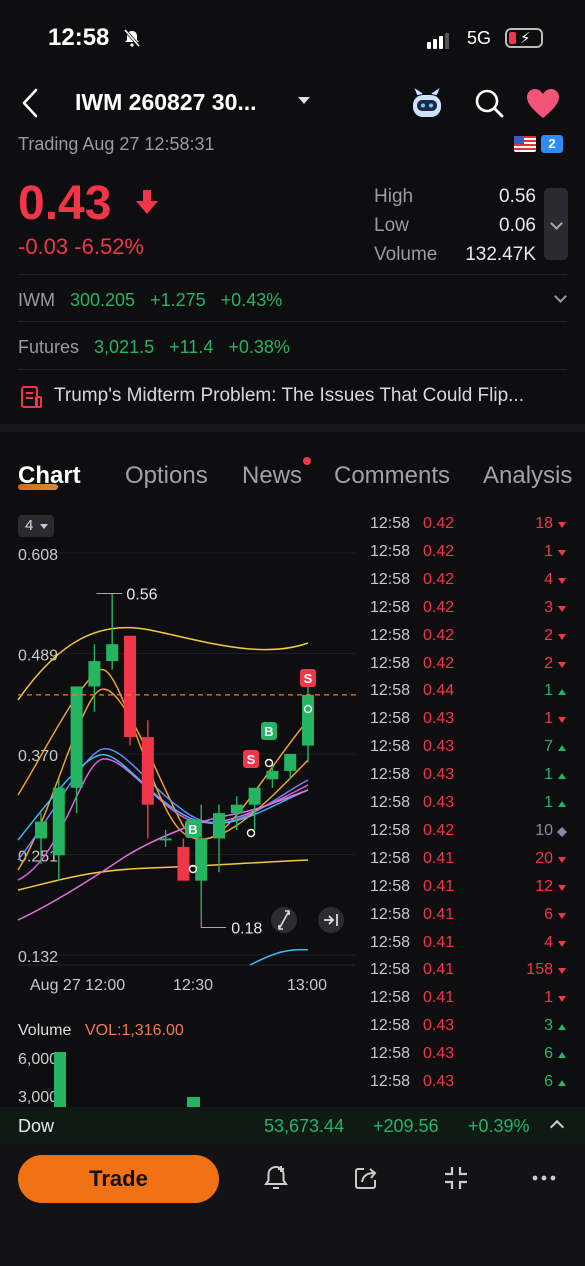  I want to click on y-tick-label: 0.608, so click(38, 555).